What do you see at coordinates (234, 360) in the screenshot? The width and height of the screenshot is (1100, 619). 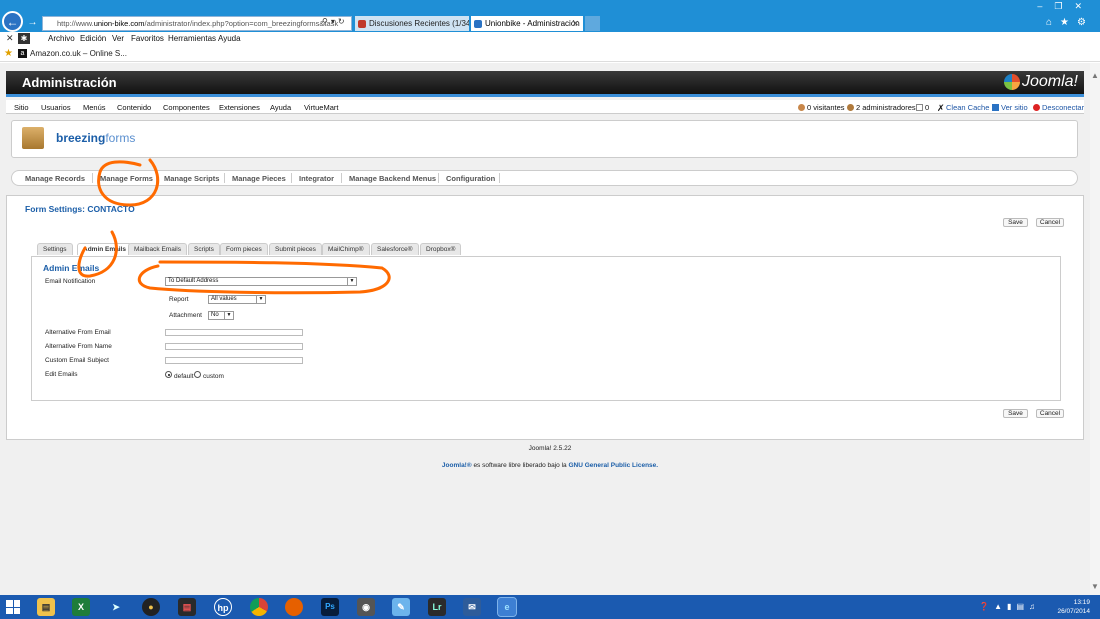 I see `custom-subject-input` at bounding box center [234, 360].